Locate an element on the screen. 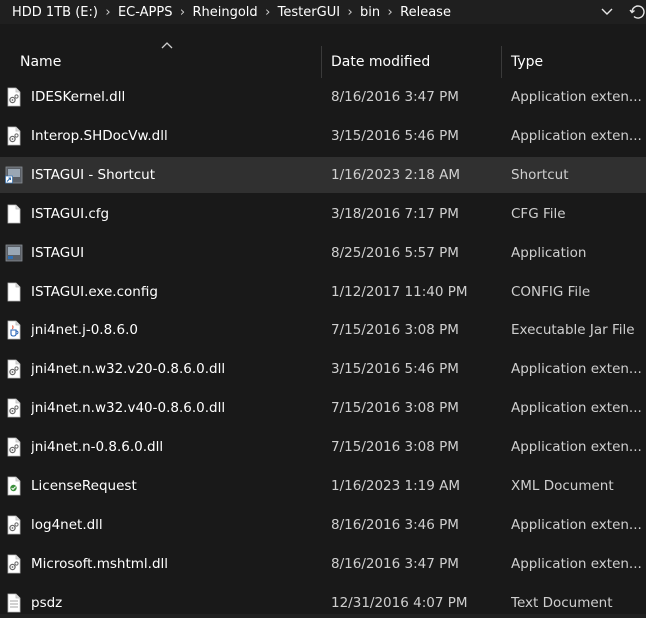 This screenshot has height=618, width=646. column-header-type: Type is located at coordinates (576, 62).